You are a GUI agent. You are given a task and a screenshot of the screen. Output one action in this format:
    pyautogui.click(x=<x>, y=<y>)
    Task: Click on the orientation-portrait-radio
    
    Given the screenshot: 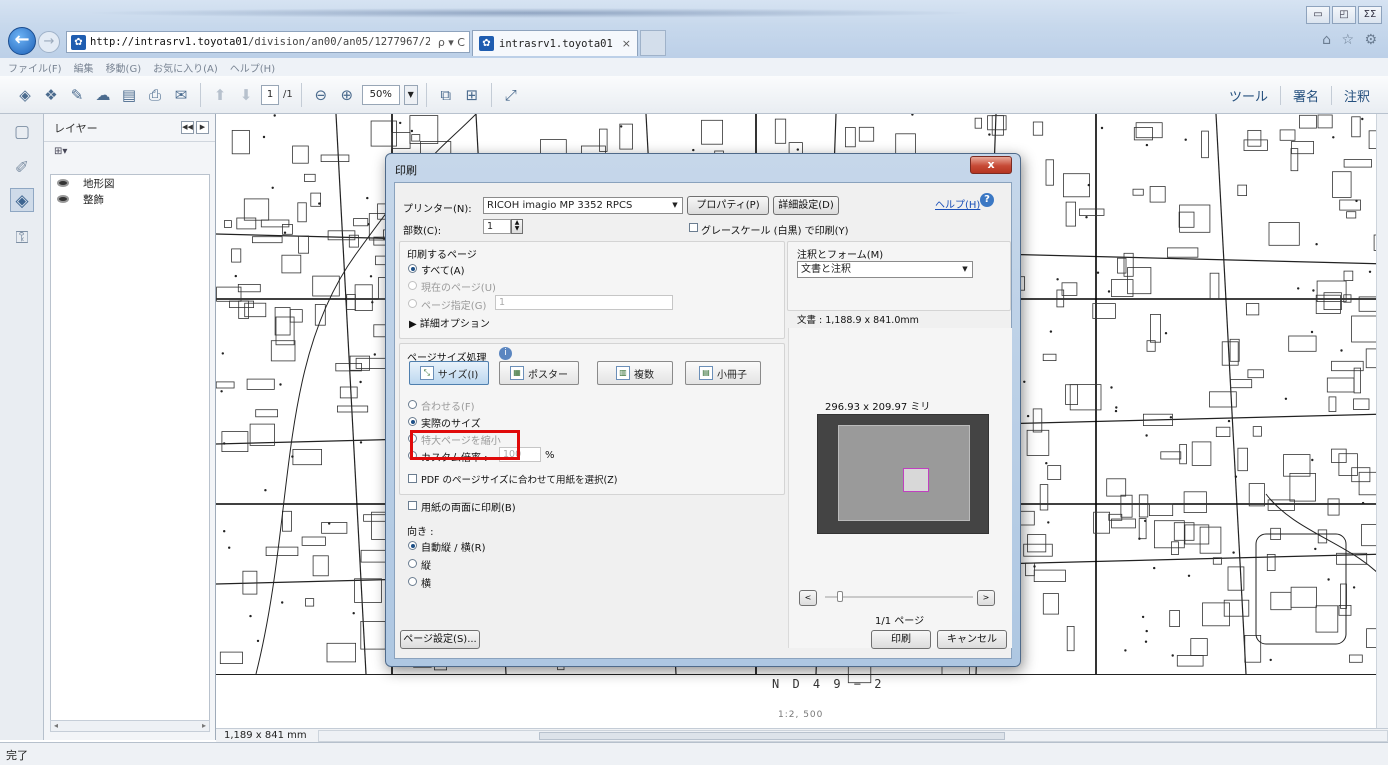 What is the action you would take?
    pyautogui.click(x=412, y=563)
    